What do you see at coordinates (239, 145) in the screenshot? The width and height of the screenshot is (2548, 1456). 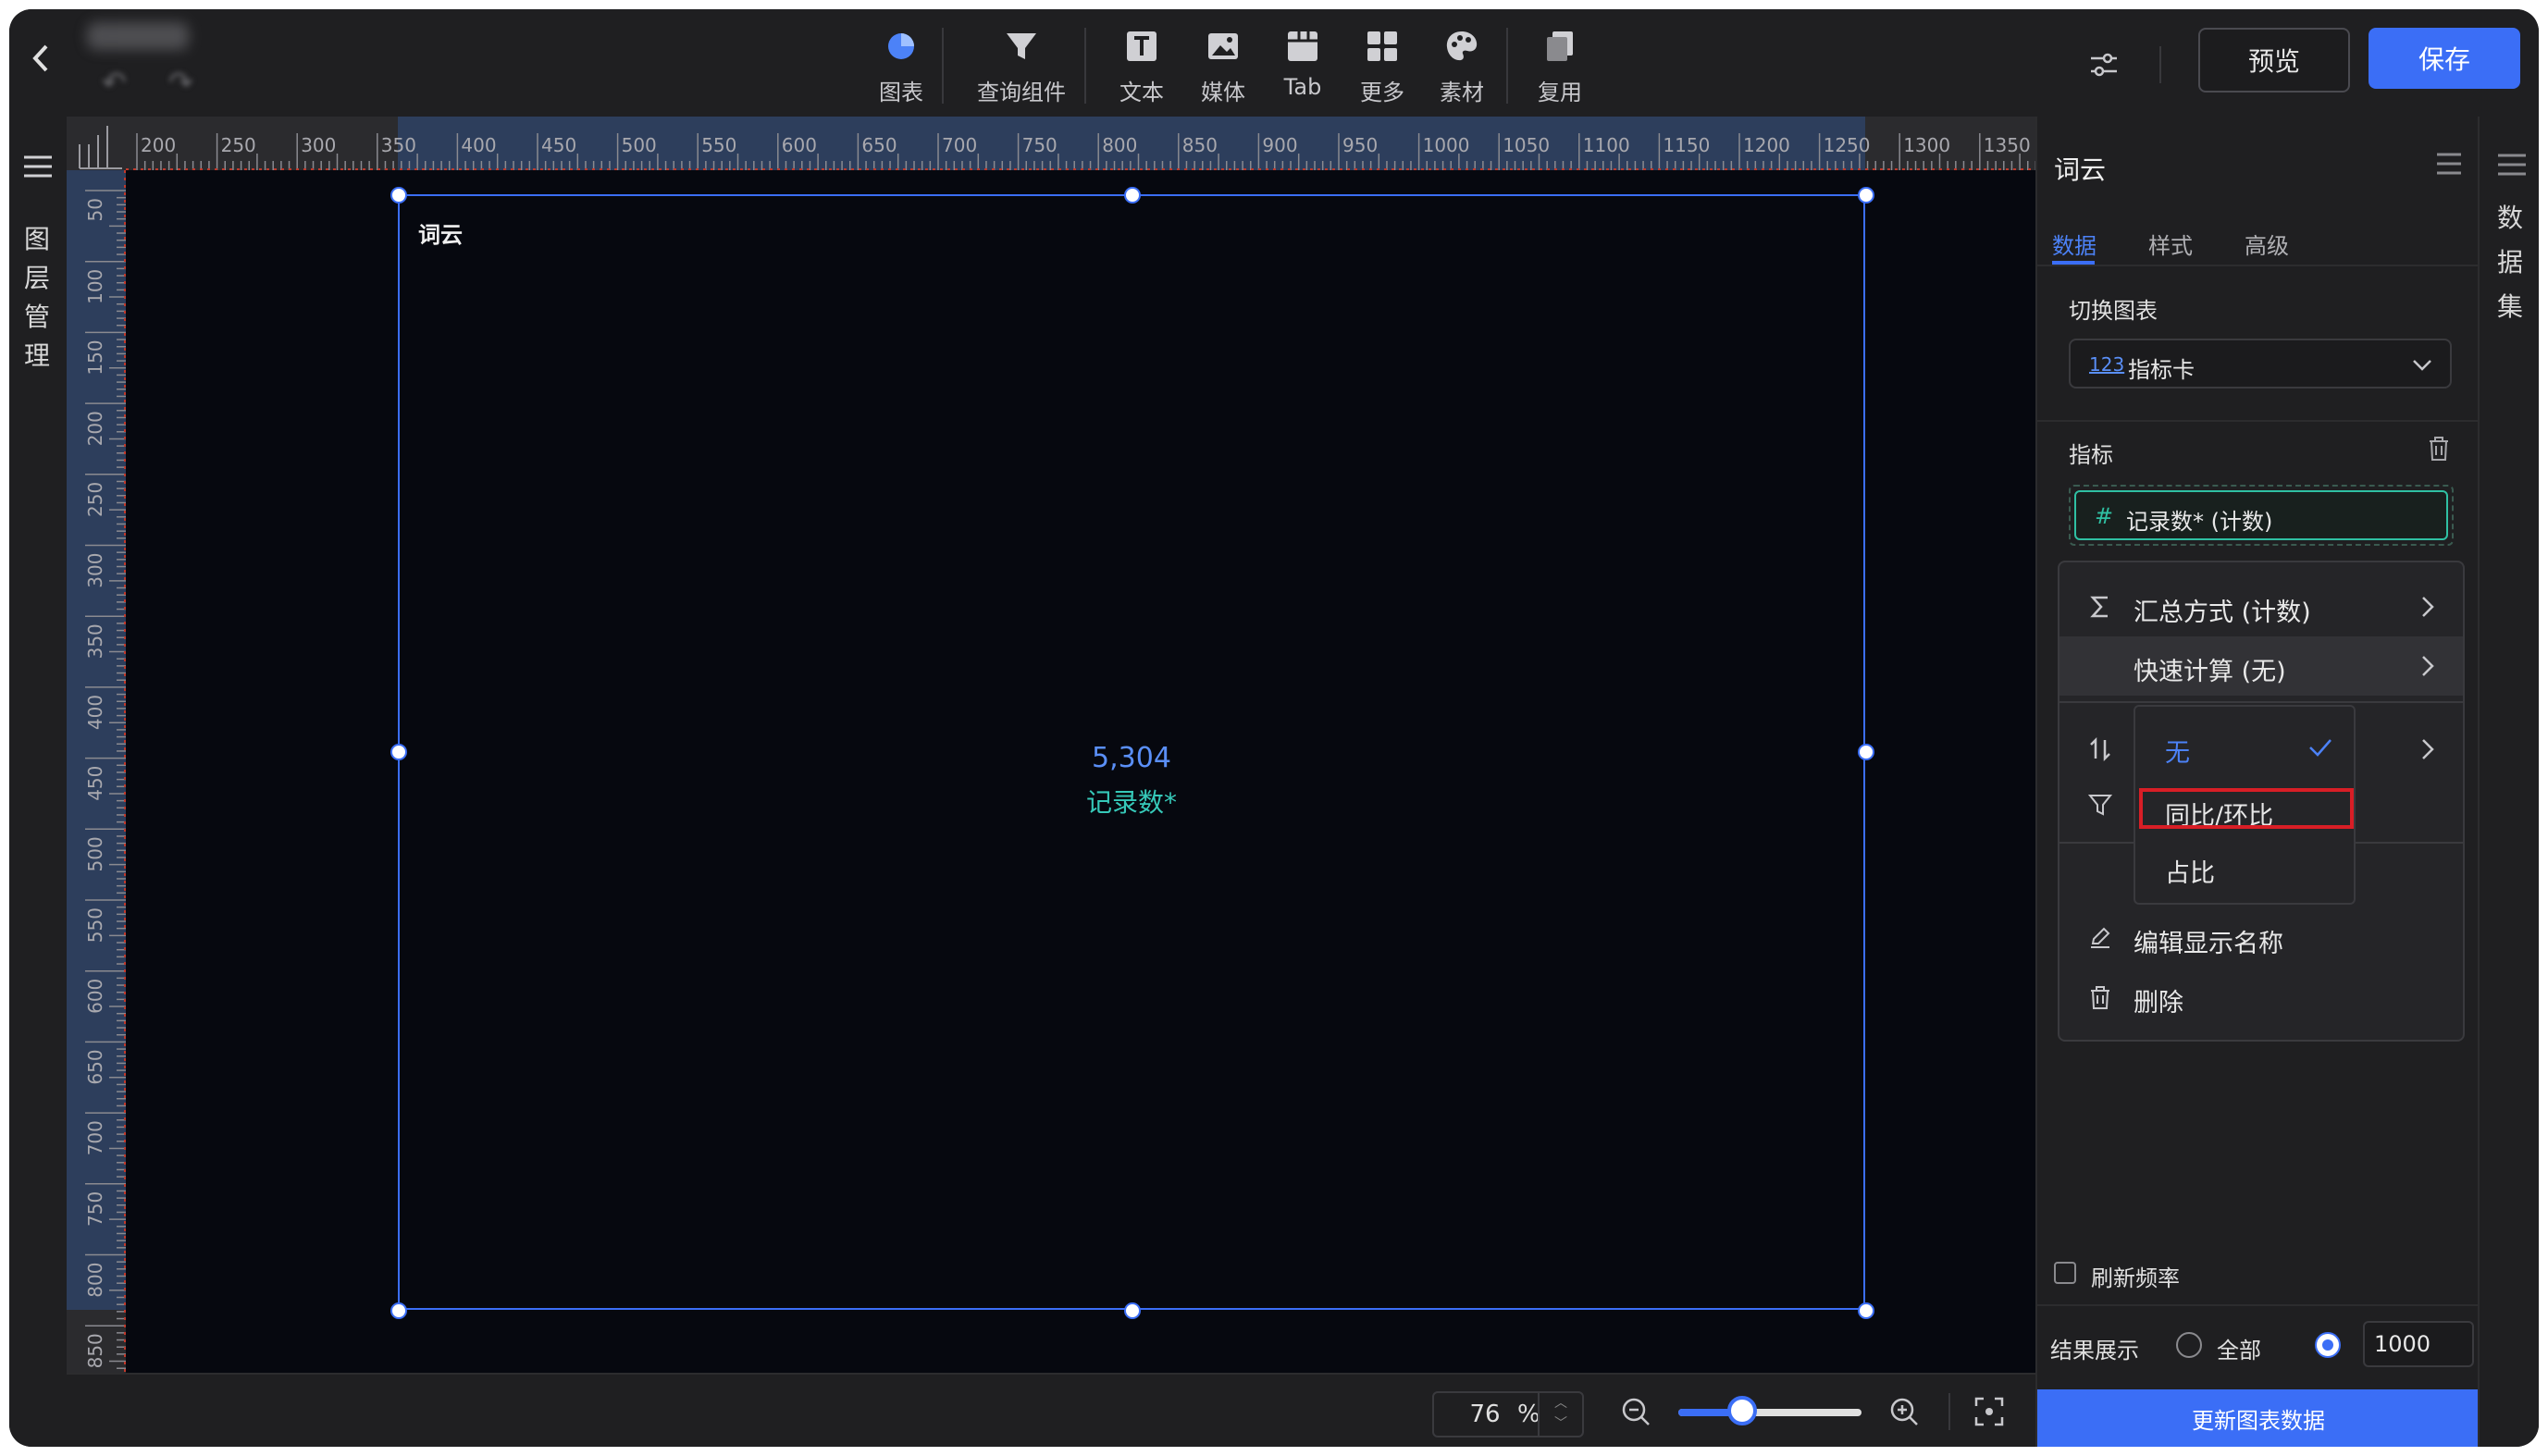 I see `ruler-tick-label: 250` at bounding box center [239, 145].